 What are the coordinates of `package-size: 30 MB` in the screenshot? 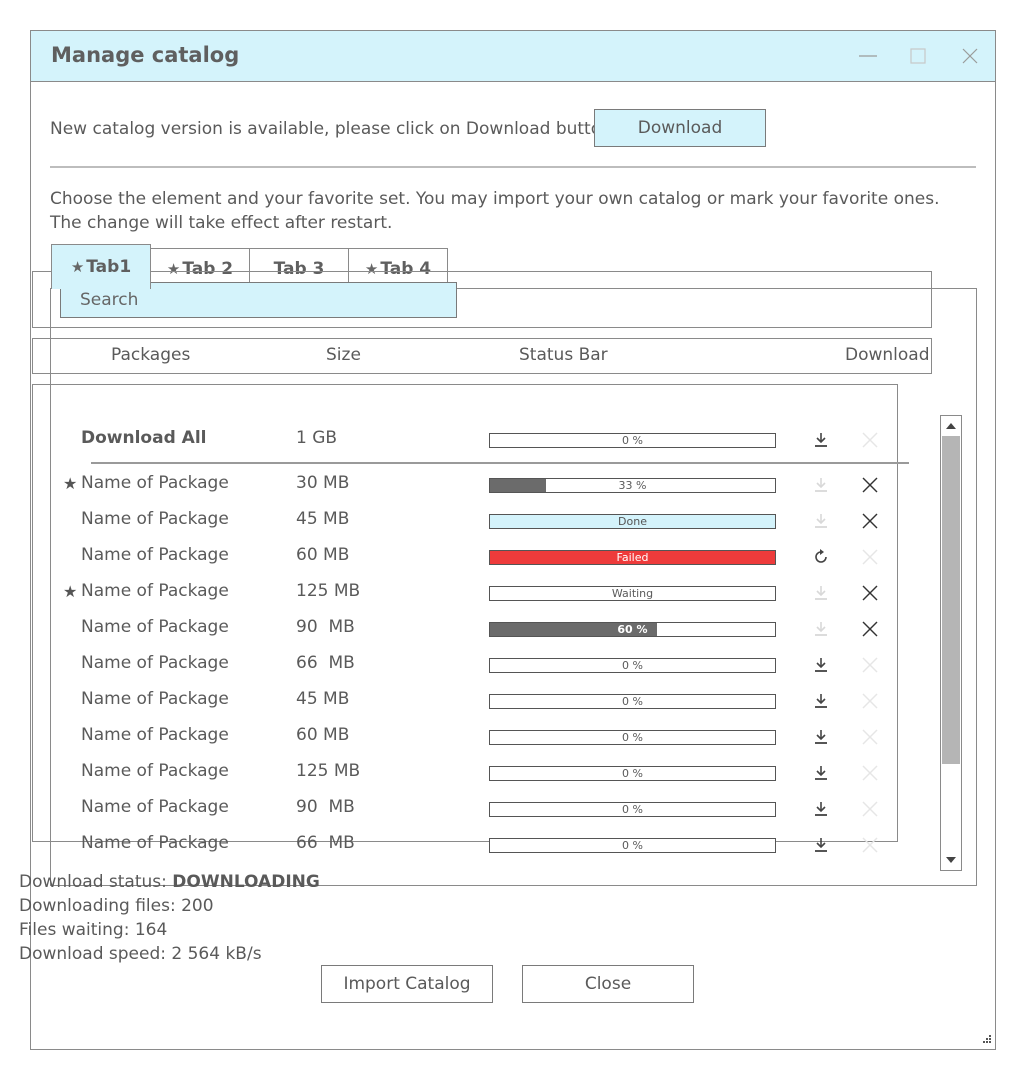 It's located at (323, 483).